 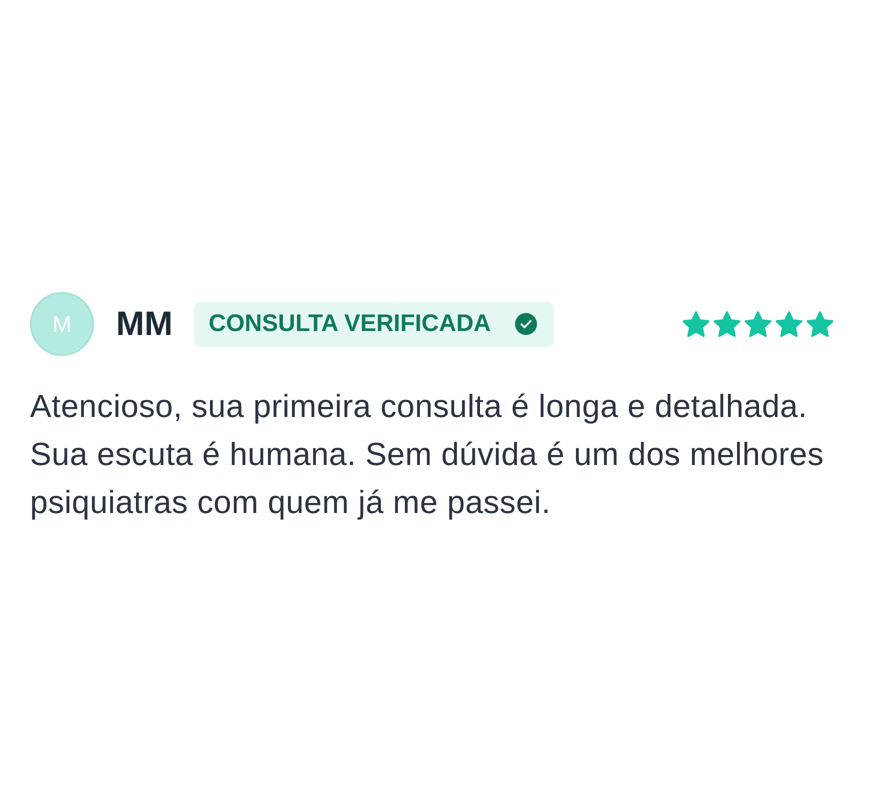 I want to click on reviewer-name: MM, so click(x=144, y=324).